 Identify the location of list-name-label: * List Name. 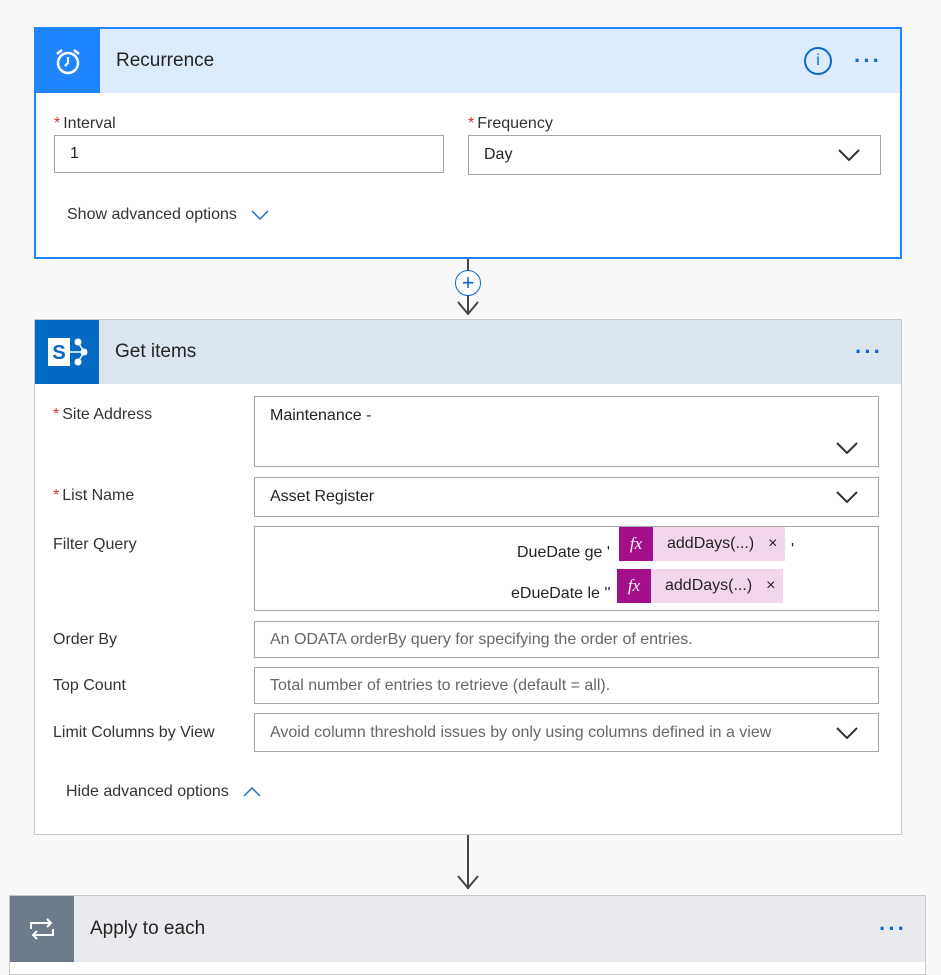
(94, 495).